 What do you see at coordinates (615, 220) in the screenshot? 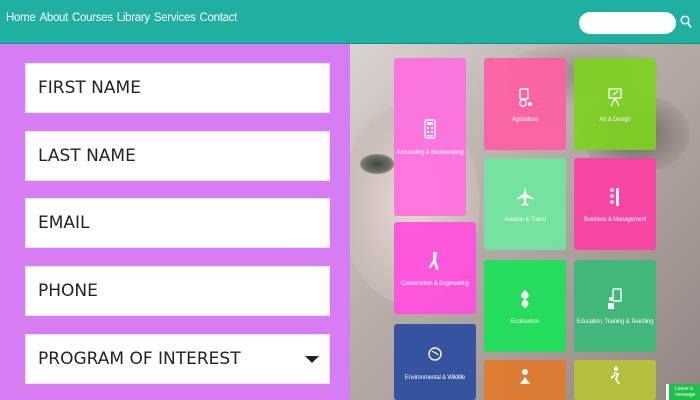
I see `tile-label: Business & Management` at bounding box center [615, 220].